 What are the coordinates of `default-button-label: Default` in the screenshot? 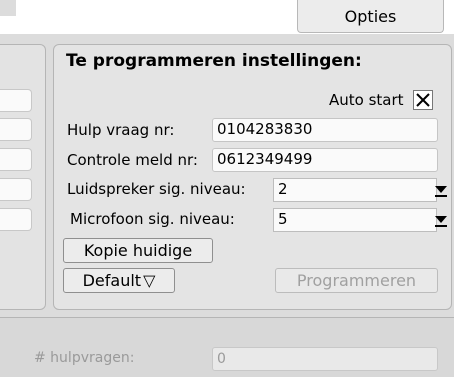 It's located at (112, 280).